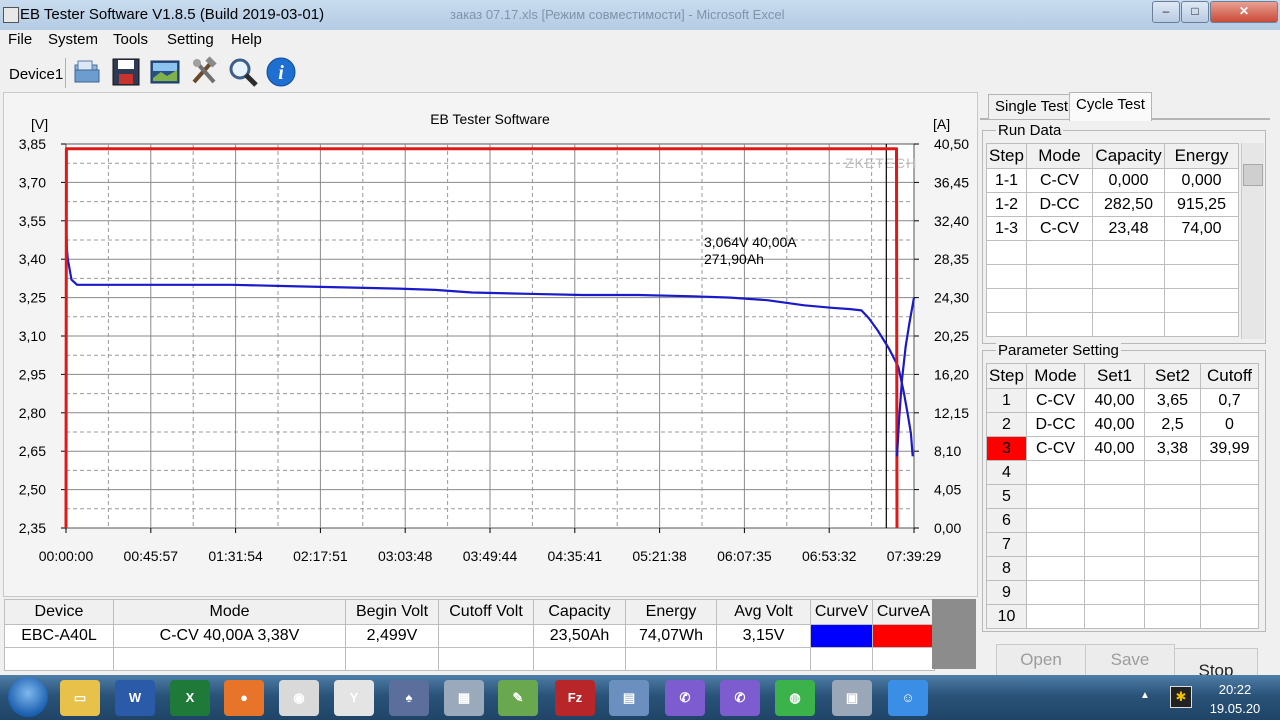 This screenshot has width=1280, height=720. I want to click on wechat-icon: ◍, so click(795, 698).